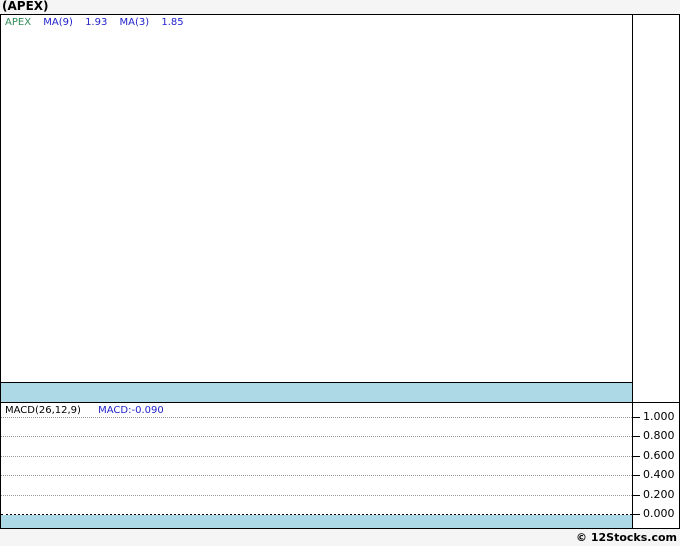 This screenshot has height=546, width=680. What do you see at coordinates (91, 411) in the screenshot?
I see `macd-panel-legend: MACD(26,12,9) MACD:-0.090` at bounding box center [91, 411].